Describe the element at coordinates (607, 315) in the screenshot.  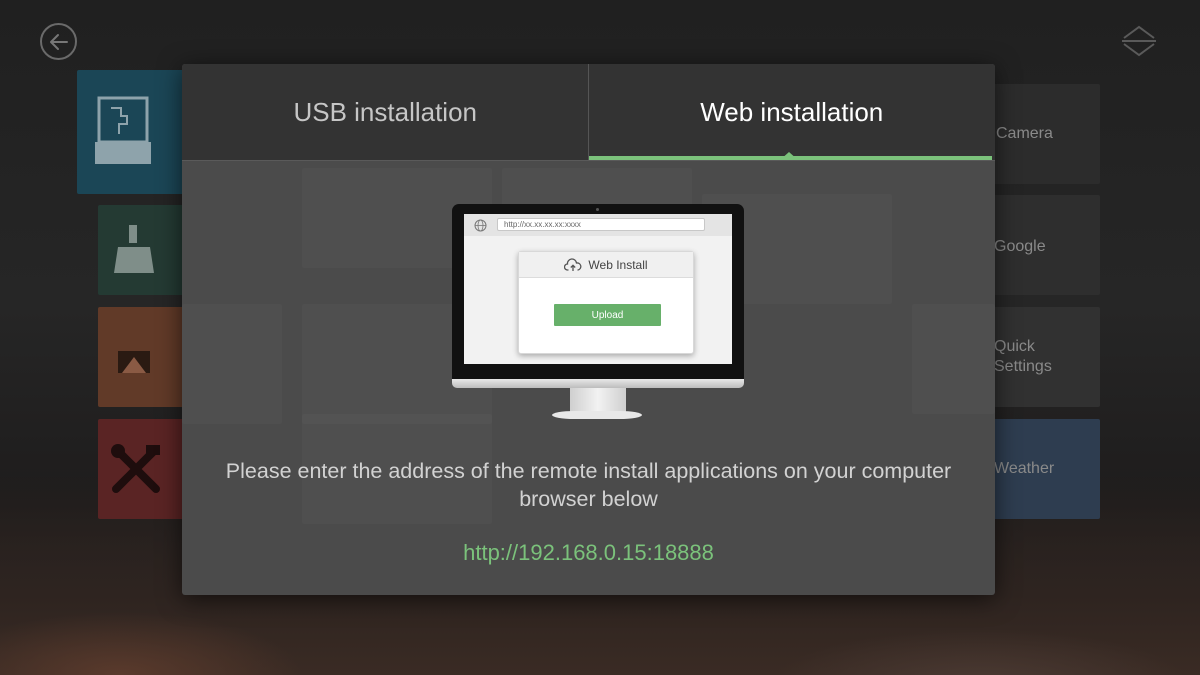
I see `illustration-upload-button: Upload` at that location.